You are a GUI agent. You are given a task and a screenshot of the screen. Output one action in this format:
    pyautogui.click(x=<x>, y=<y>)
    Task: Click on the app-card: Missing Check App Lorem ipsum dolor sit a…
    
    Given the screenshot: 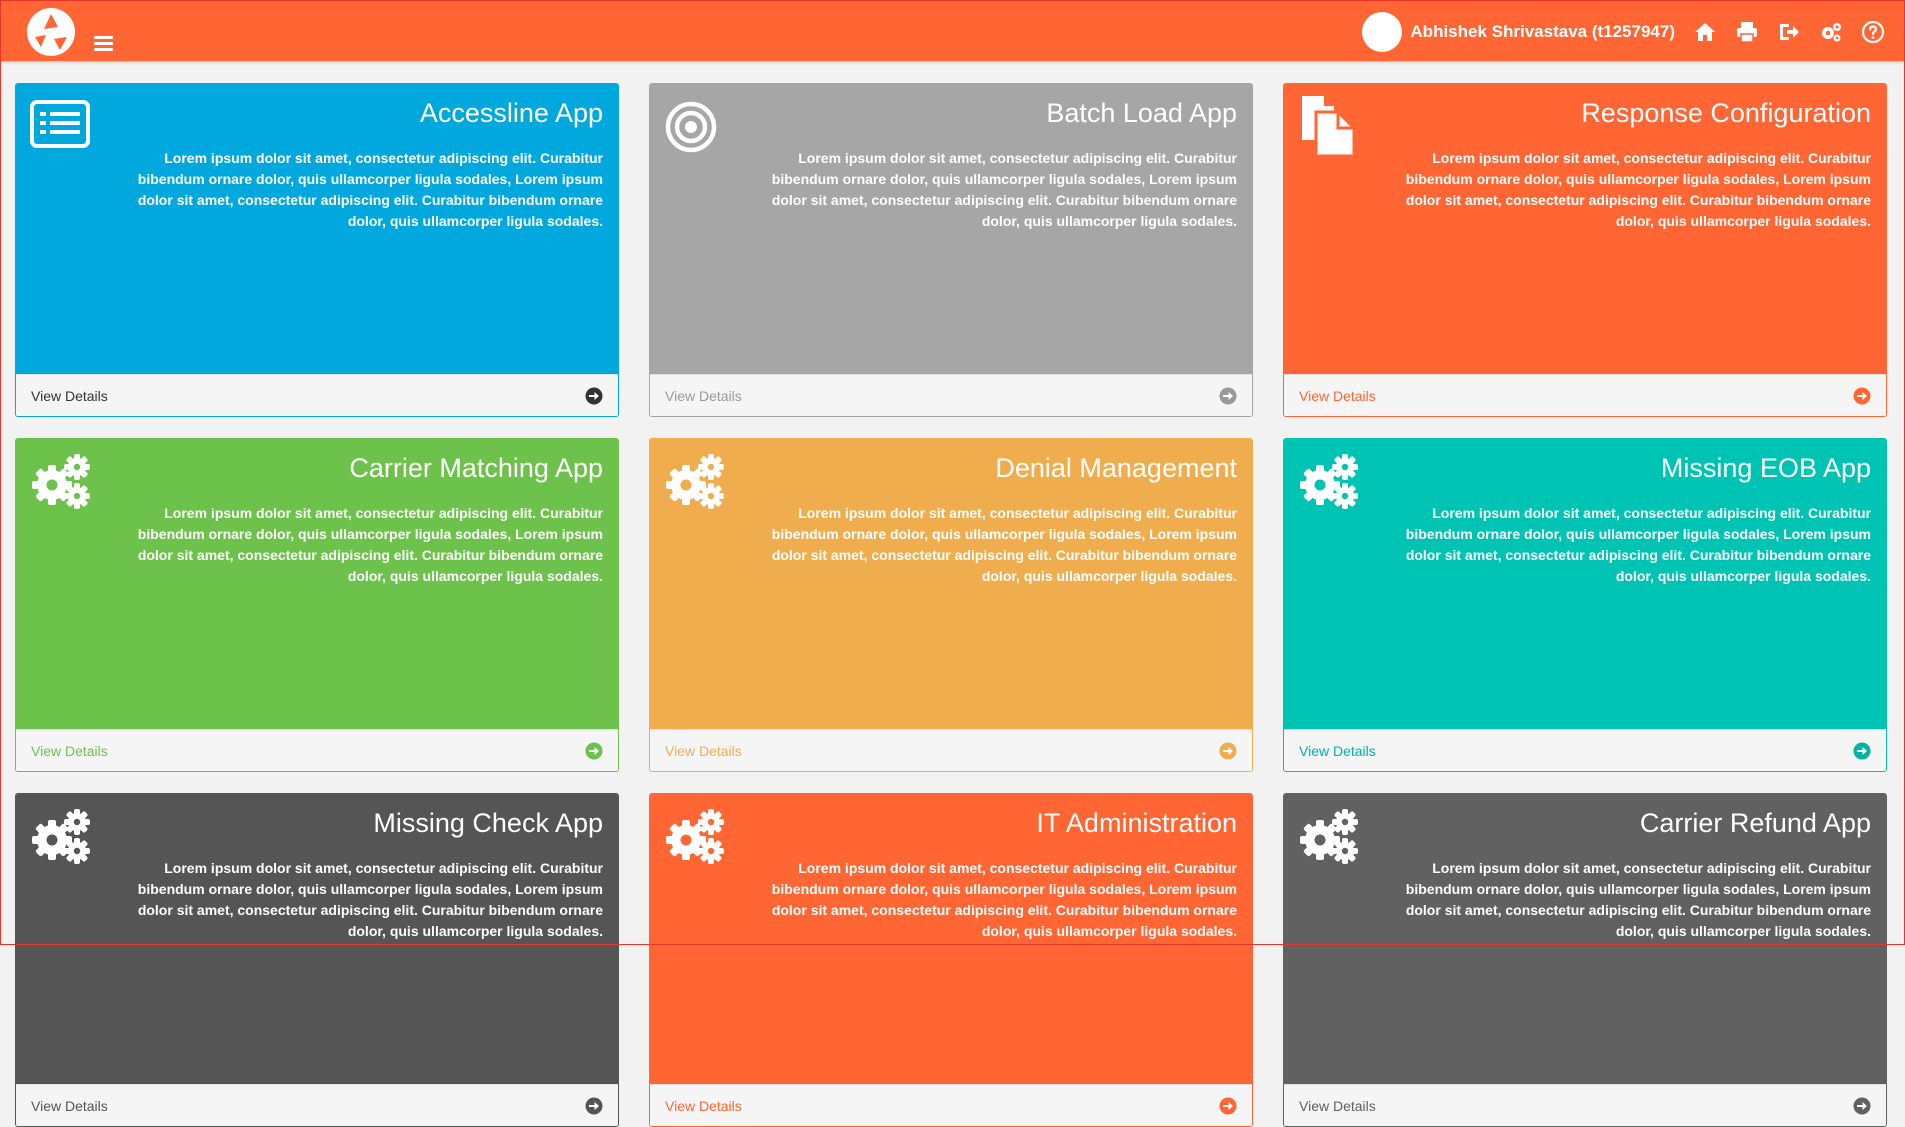 What is the action you would take?
    pyautogui.click(x=317, y=960)
    